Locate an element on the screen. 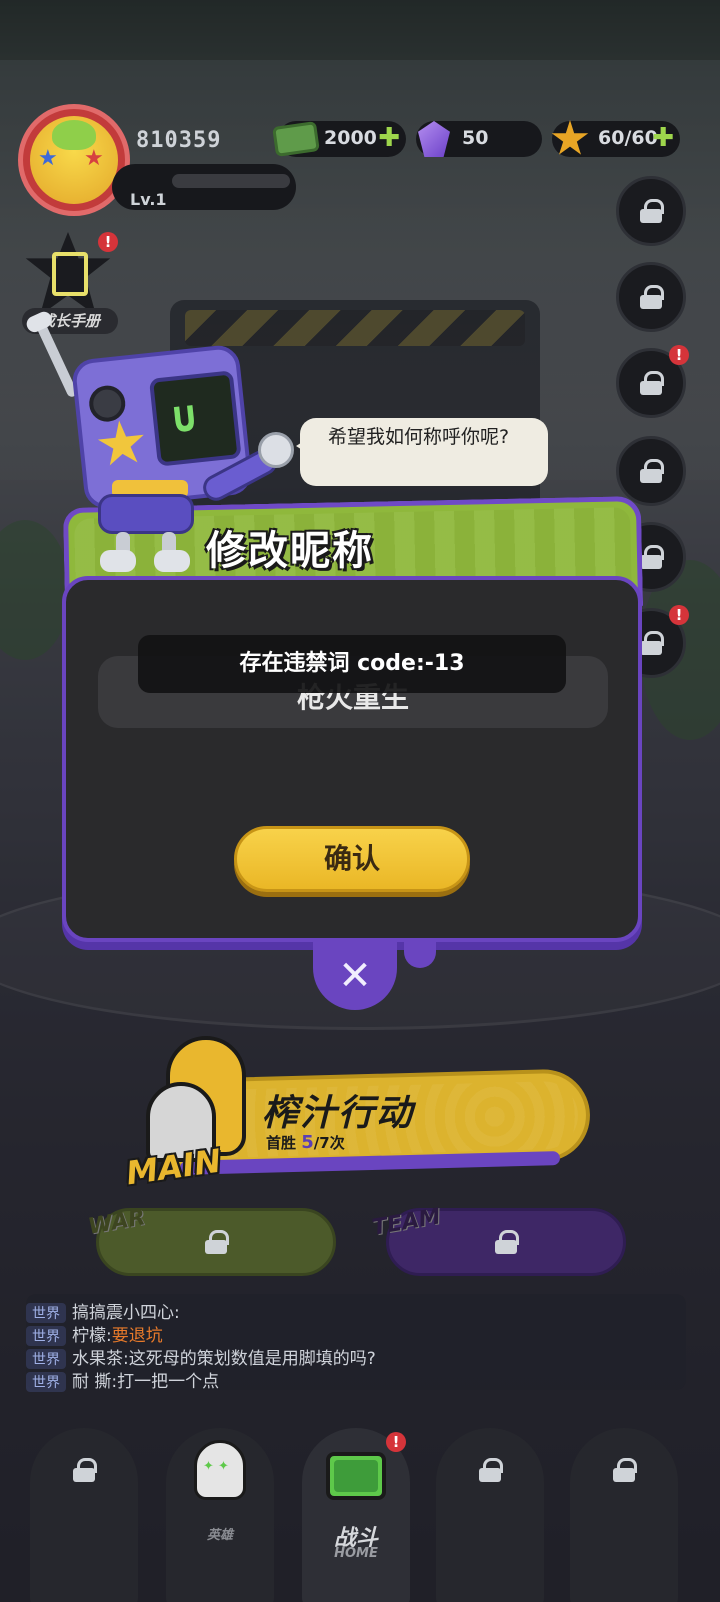 The image size is (720, 1602). first-win-current: 5 is located at coordinates (307, 1142).